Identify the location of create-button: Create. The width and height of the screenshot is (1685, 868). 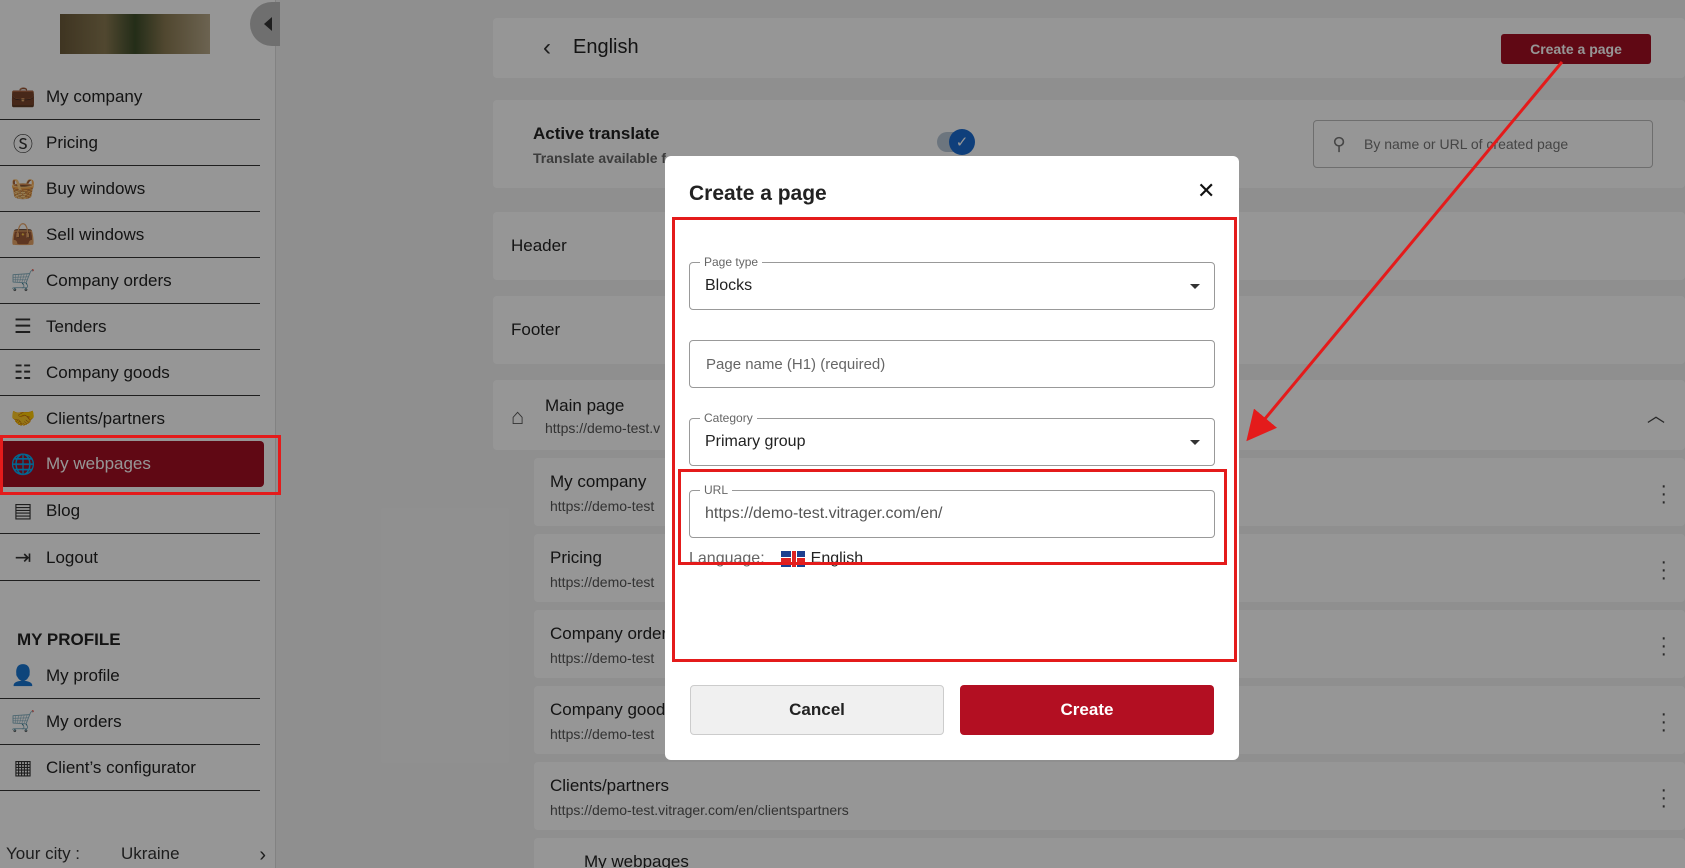
(1087, 710).